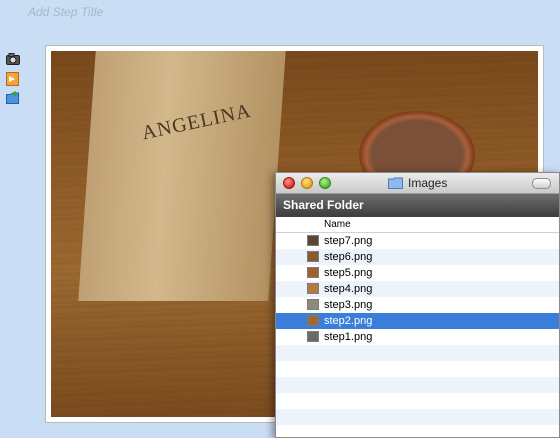  Describe the element at coordinates (348, 305) in the screenshot. I see `file-name: step3.png` at that location.